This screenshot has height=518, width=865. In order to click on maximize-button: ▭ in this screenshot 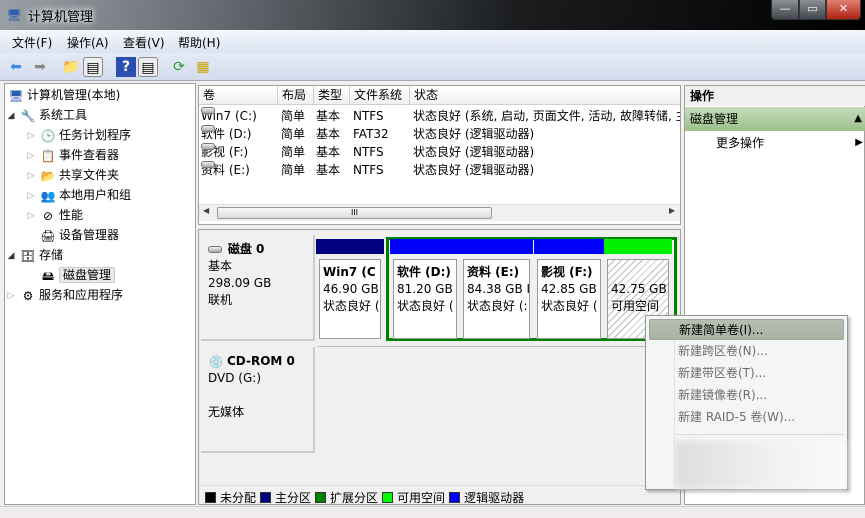, I will do `click(812, 10)`.